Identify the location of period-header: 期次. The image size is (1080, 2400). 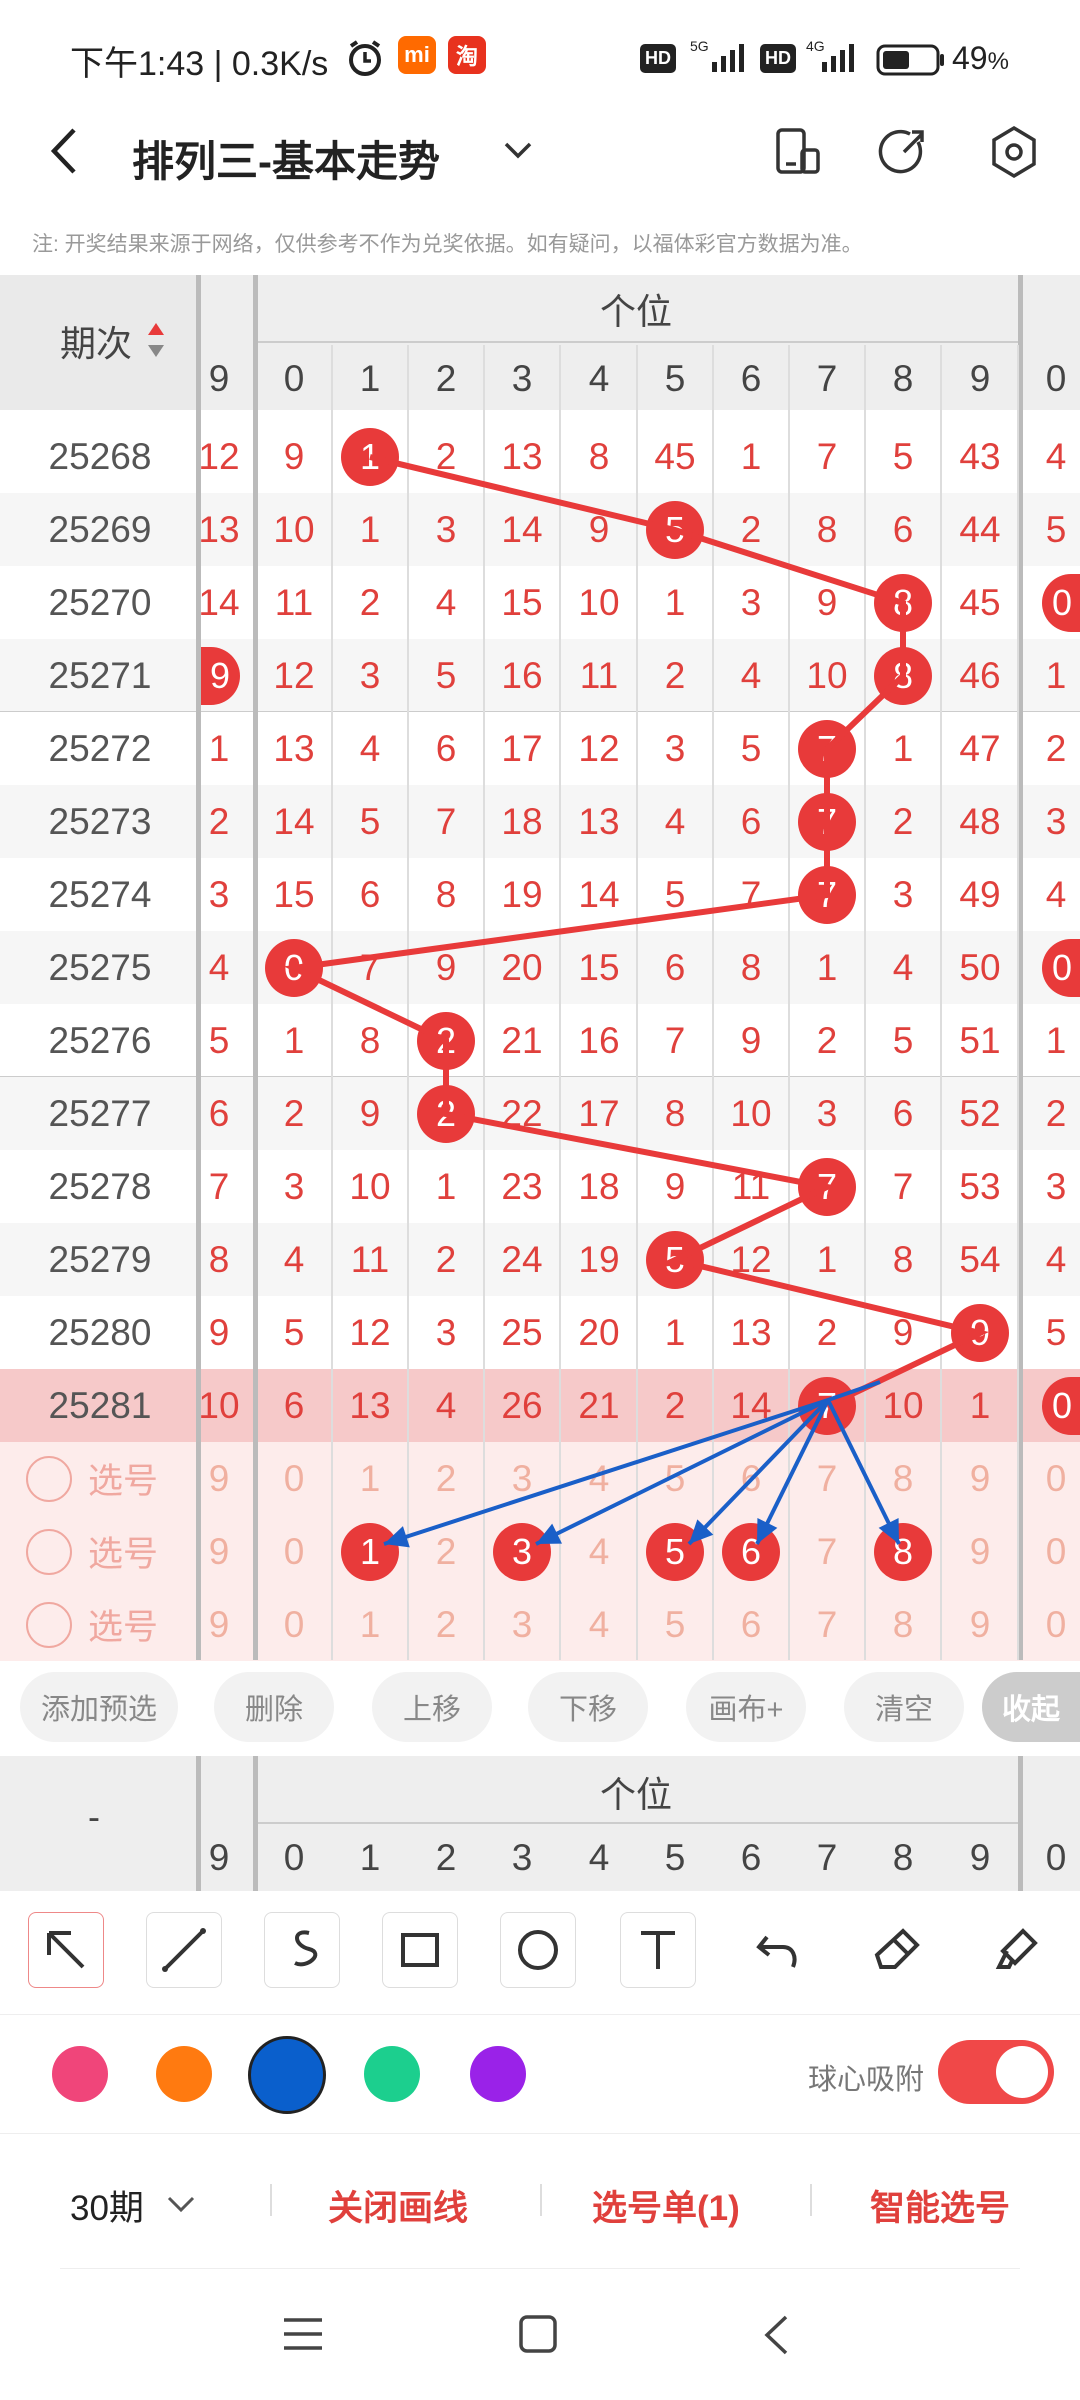
(96, 341).